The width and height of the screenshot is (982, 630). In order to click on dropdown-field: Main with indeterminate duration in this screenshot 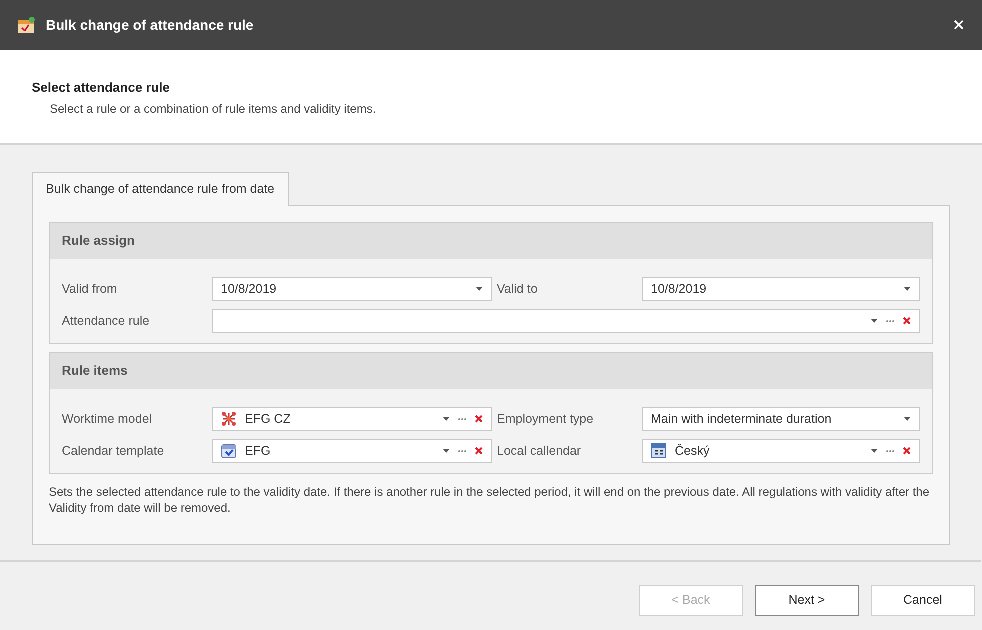, I will do `click(781, 419)`.